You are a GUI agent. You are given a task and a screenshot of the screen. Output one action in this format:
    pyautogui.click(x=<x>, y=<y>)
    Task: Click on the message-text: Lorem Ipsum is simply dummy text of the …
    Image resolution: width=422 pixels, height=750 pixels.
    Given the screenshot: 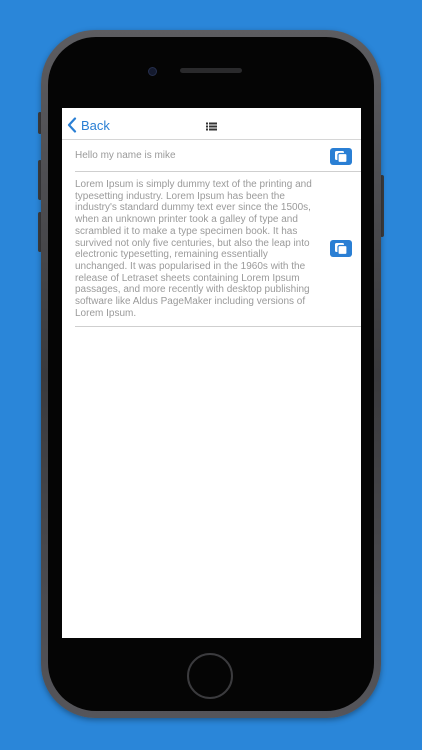 What is the action you would take?
    pyautogui.click(x=193, y=249)
    